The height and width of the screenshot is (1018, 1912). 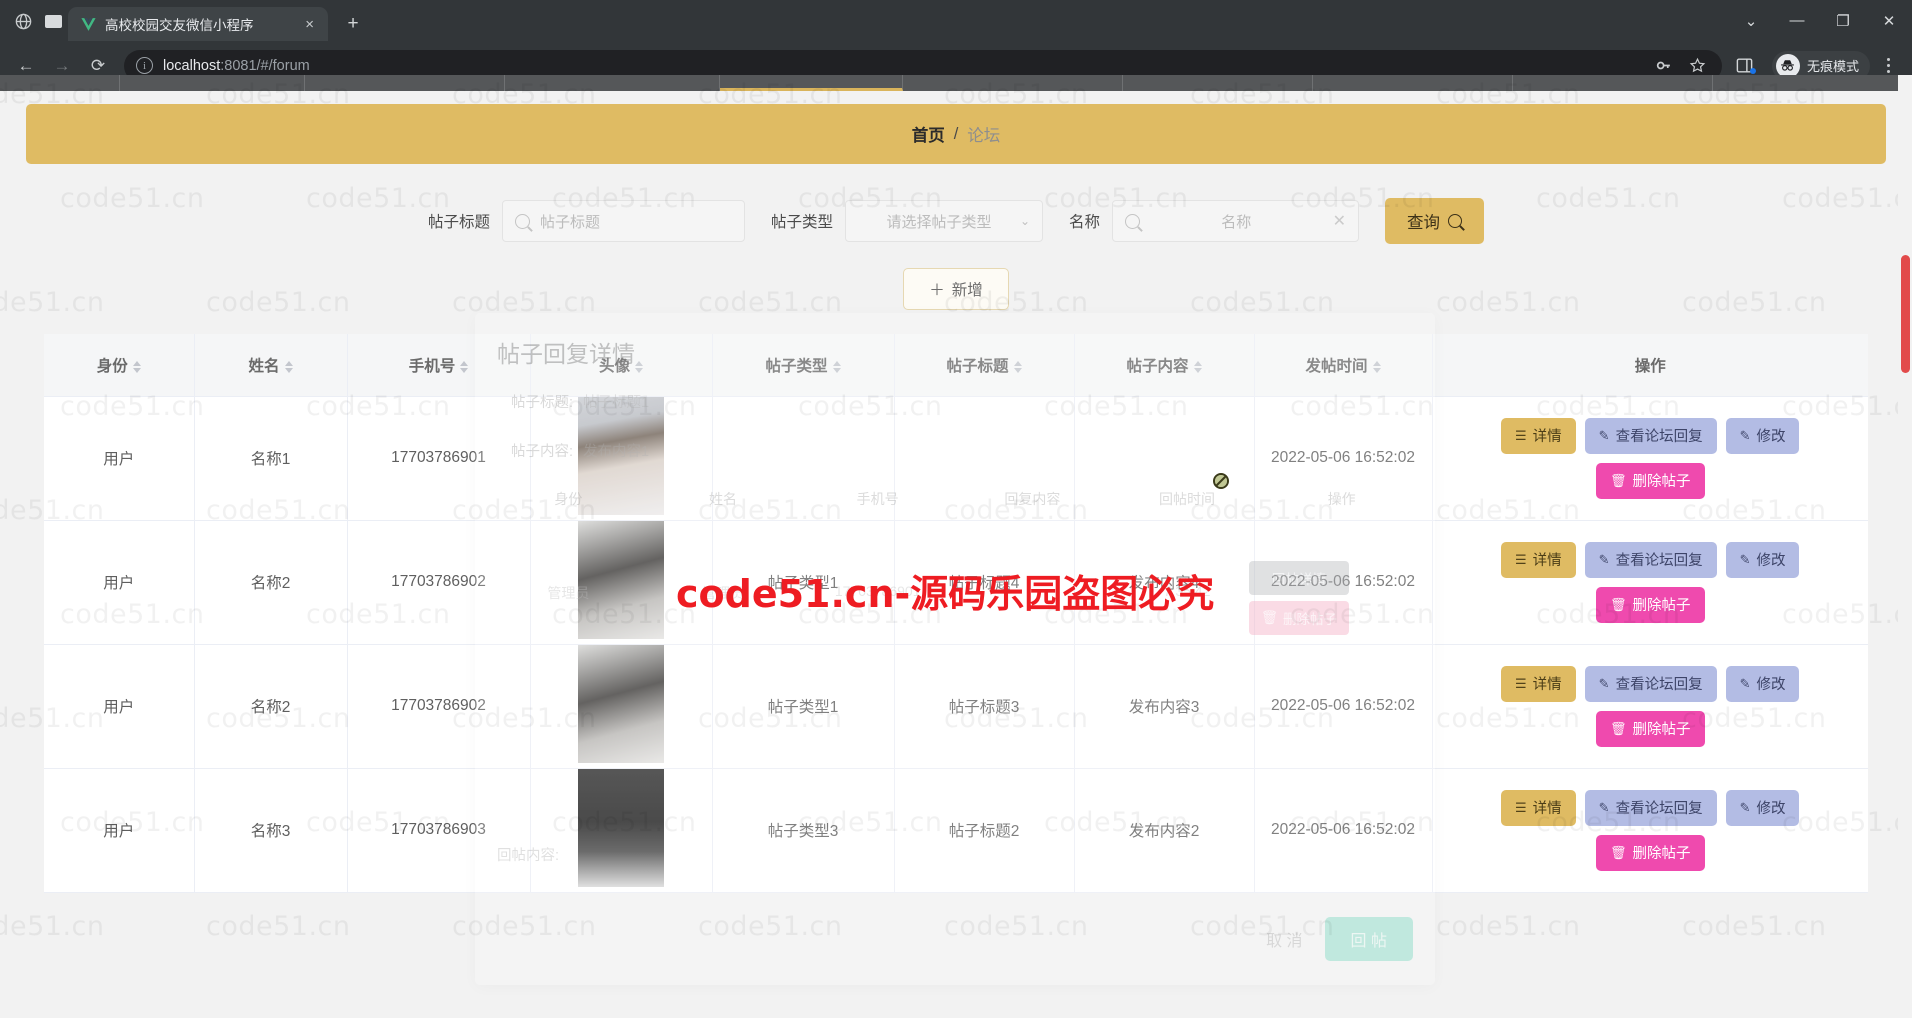 I want to click on scrollbar-thumb, so click(x=1905, y=314).